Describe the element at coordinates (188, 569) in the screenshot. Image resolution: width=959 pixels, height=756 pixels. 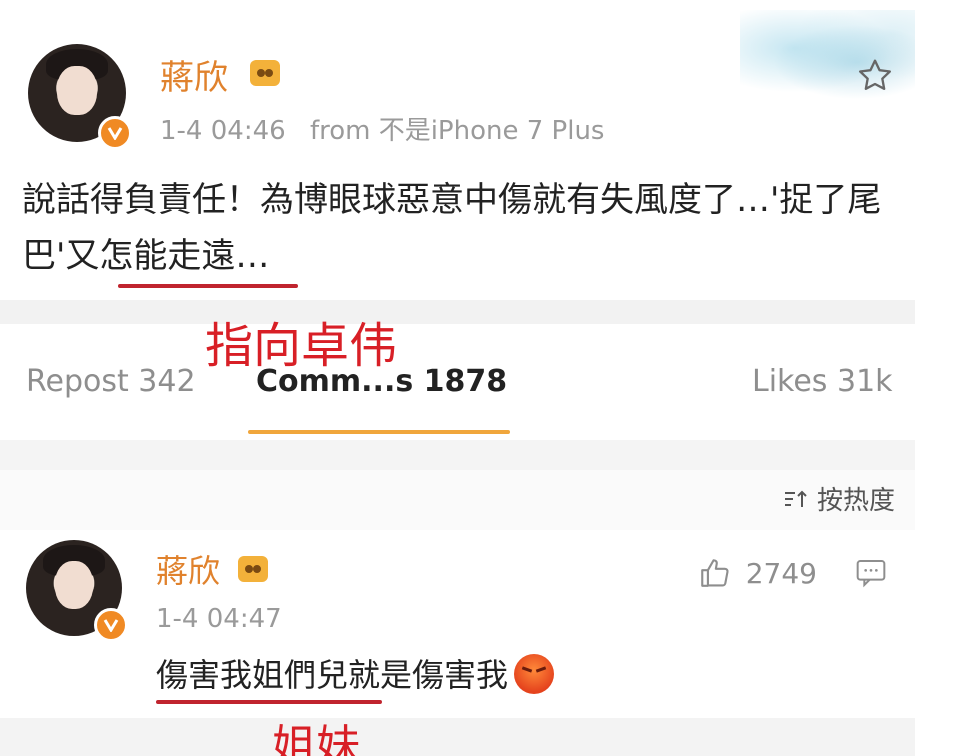
I see `comment-username: 蔣欣` at that location.